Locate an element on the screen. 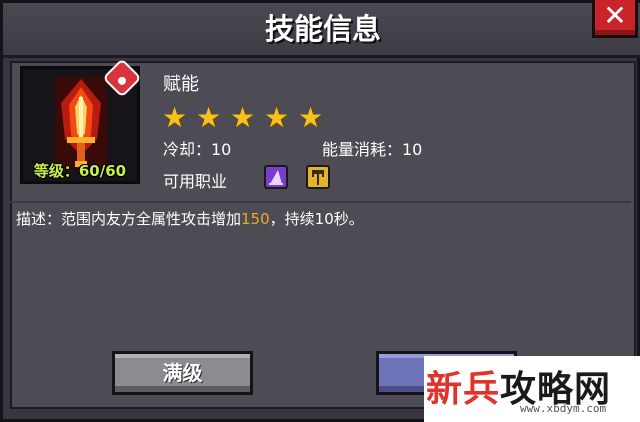  divider is located at coordinates (320, 202).